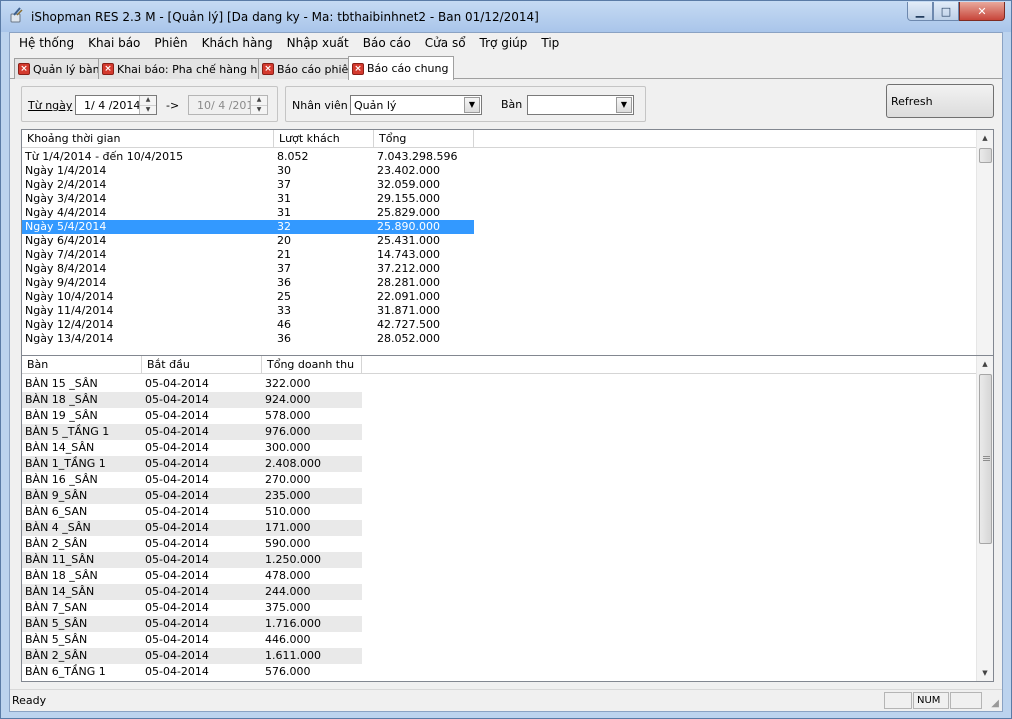 The image size is (1012, 719). What do you see at coordinates (192, 496) in the screenshot?
I see `detail-row: BÀN 9_SÂN 05-04-2014 235.000` at bounding box center [192, 496].